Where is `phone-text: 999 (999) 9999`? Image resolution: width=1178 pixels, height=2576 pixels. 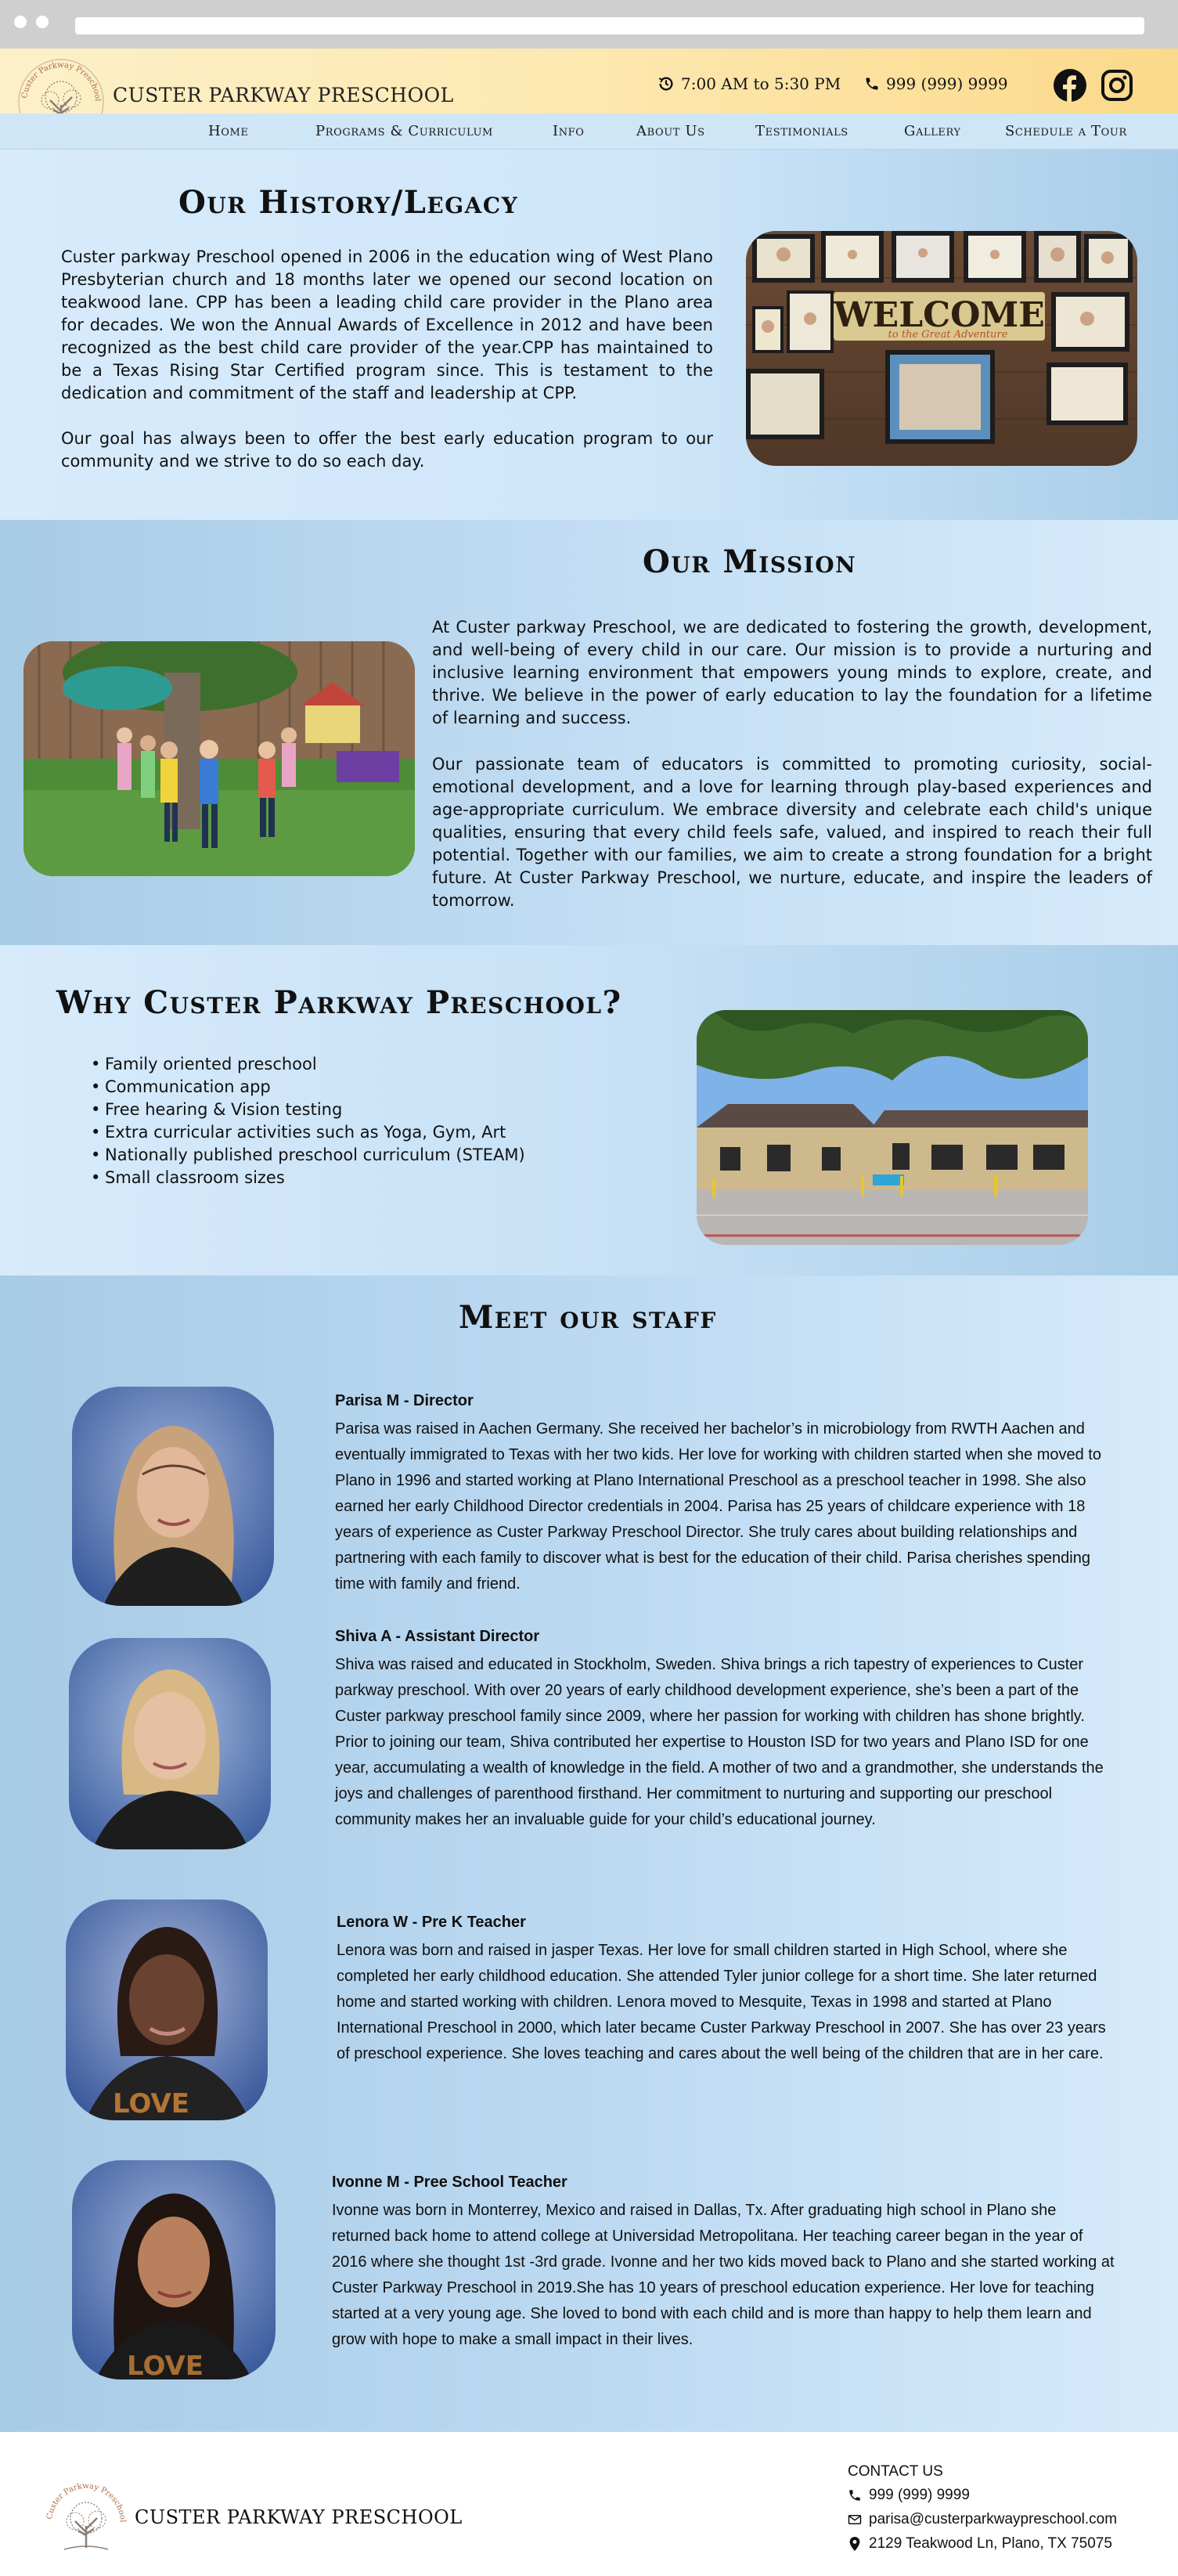
phone-text: 999 (999) 9999 is located at coordinates (947, 83).